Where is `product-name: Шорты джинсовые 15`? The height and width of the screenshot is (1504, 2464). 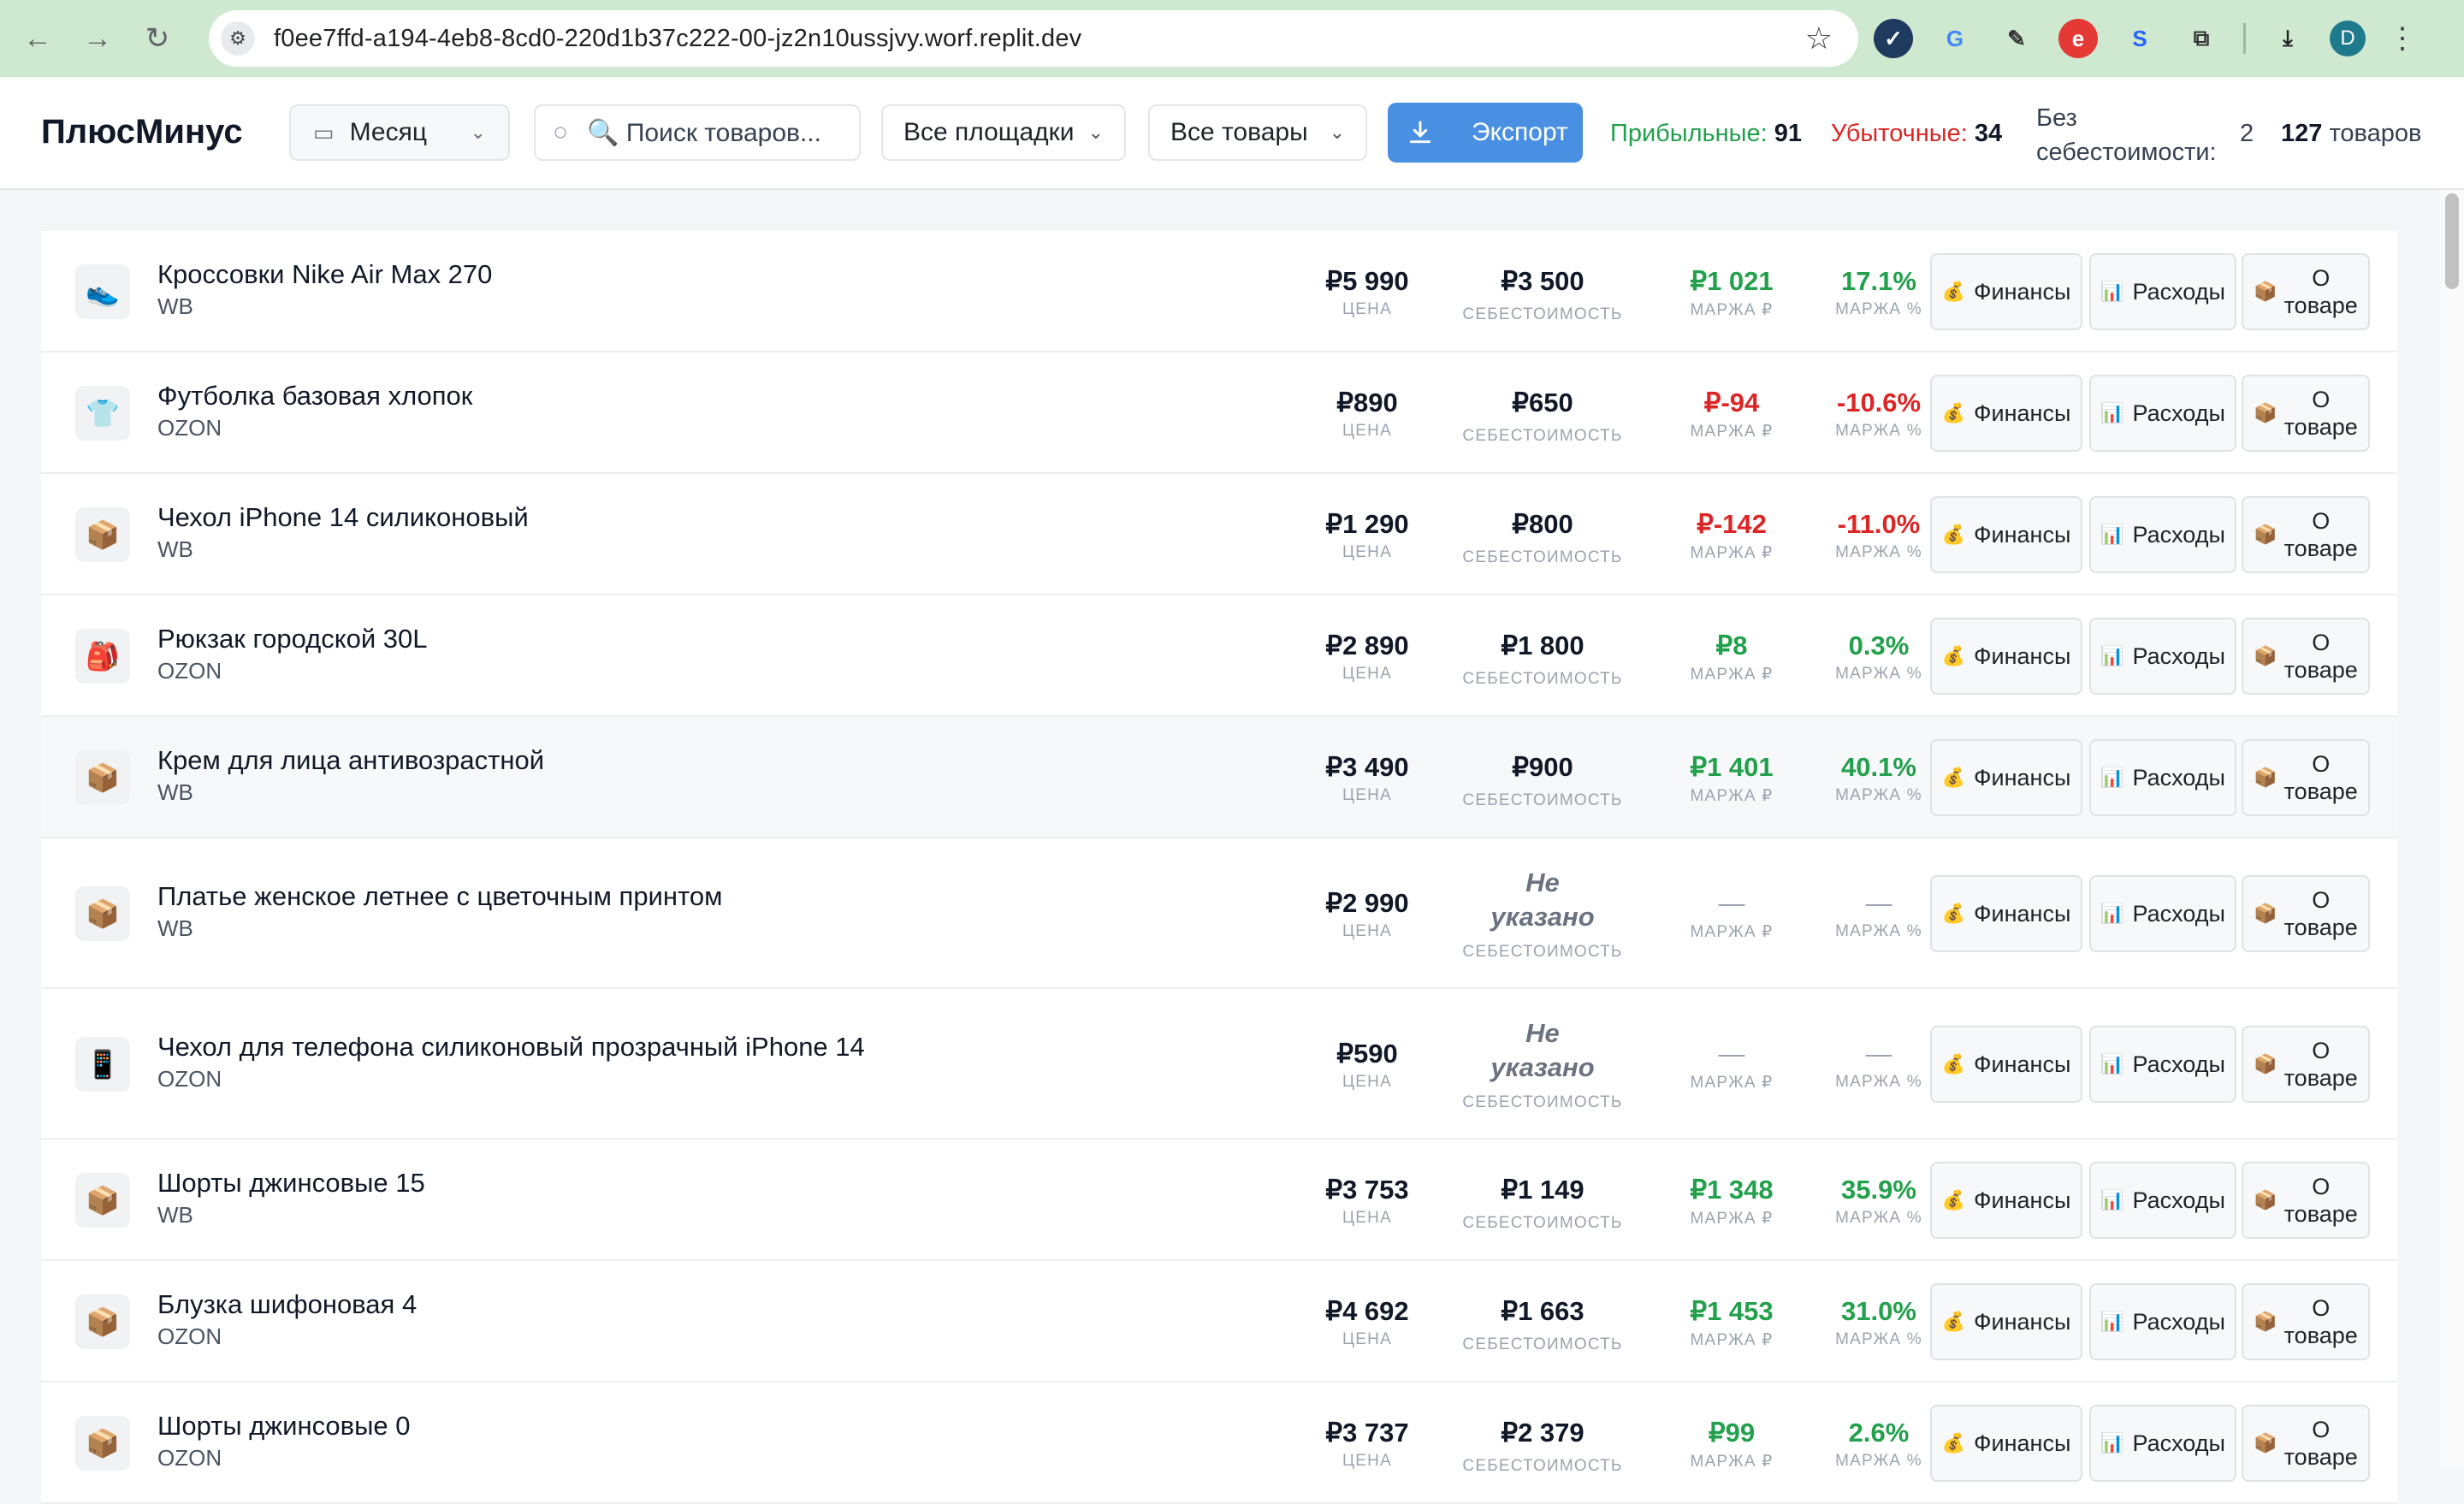
product-name: Шорты джинсовые 15 is located at coordinates (291, 1183).